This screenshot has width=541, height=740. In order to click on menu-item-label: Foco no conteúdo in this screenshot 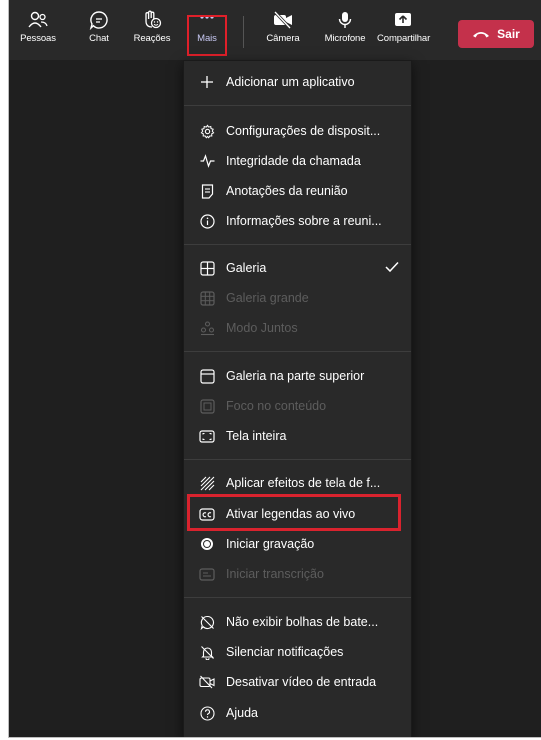, I will do `click(276, 406)`.